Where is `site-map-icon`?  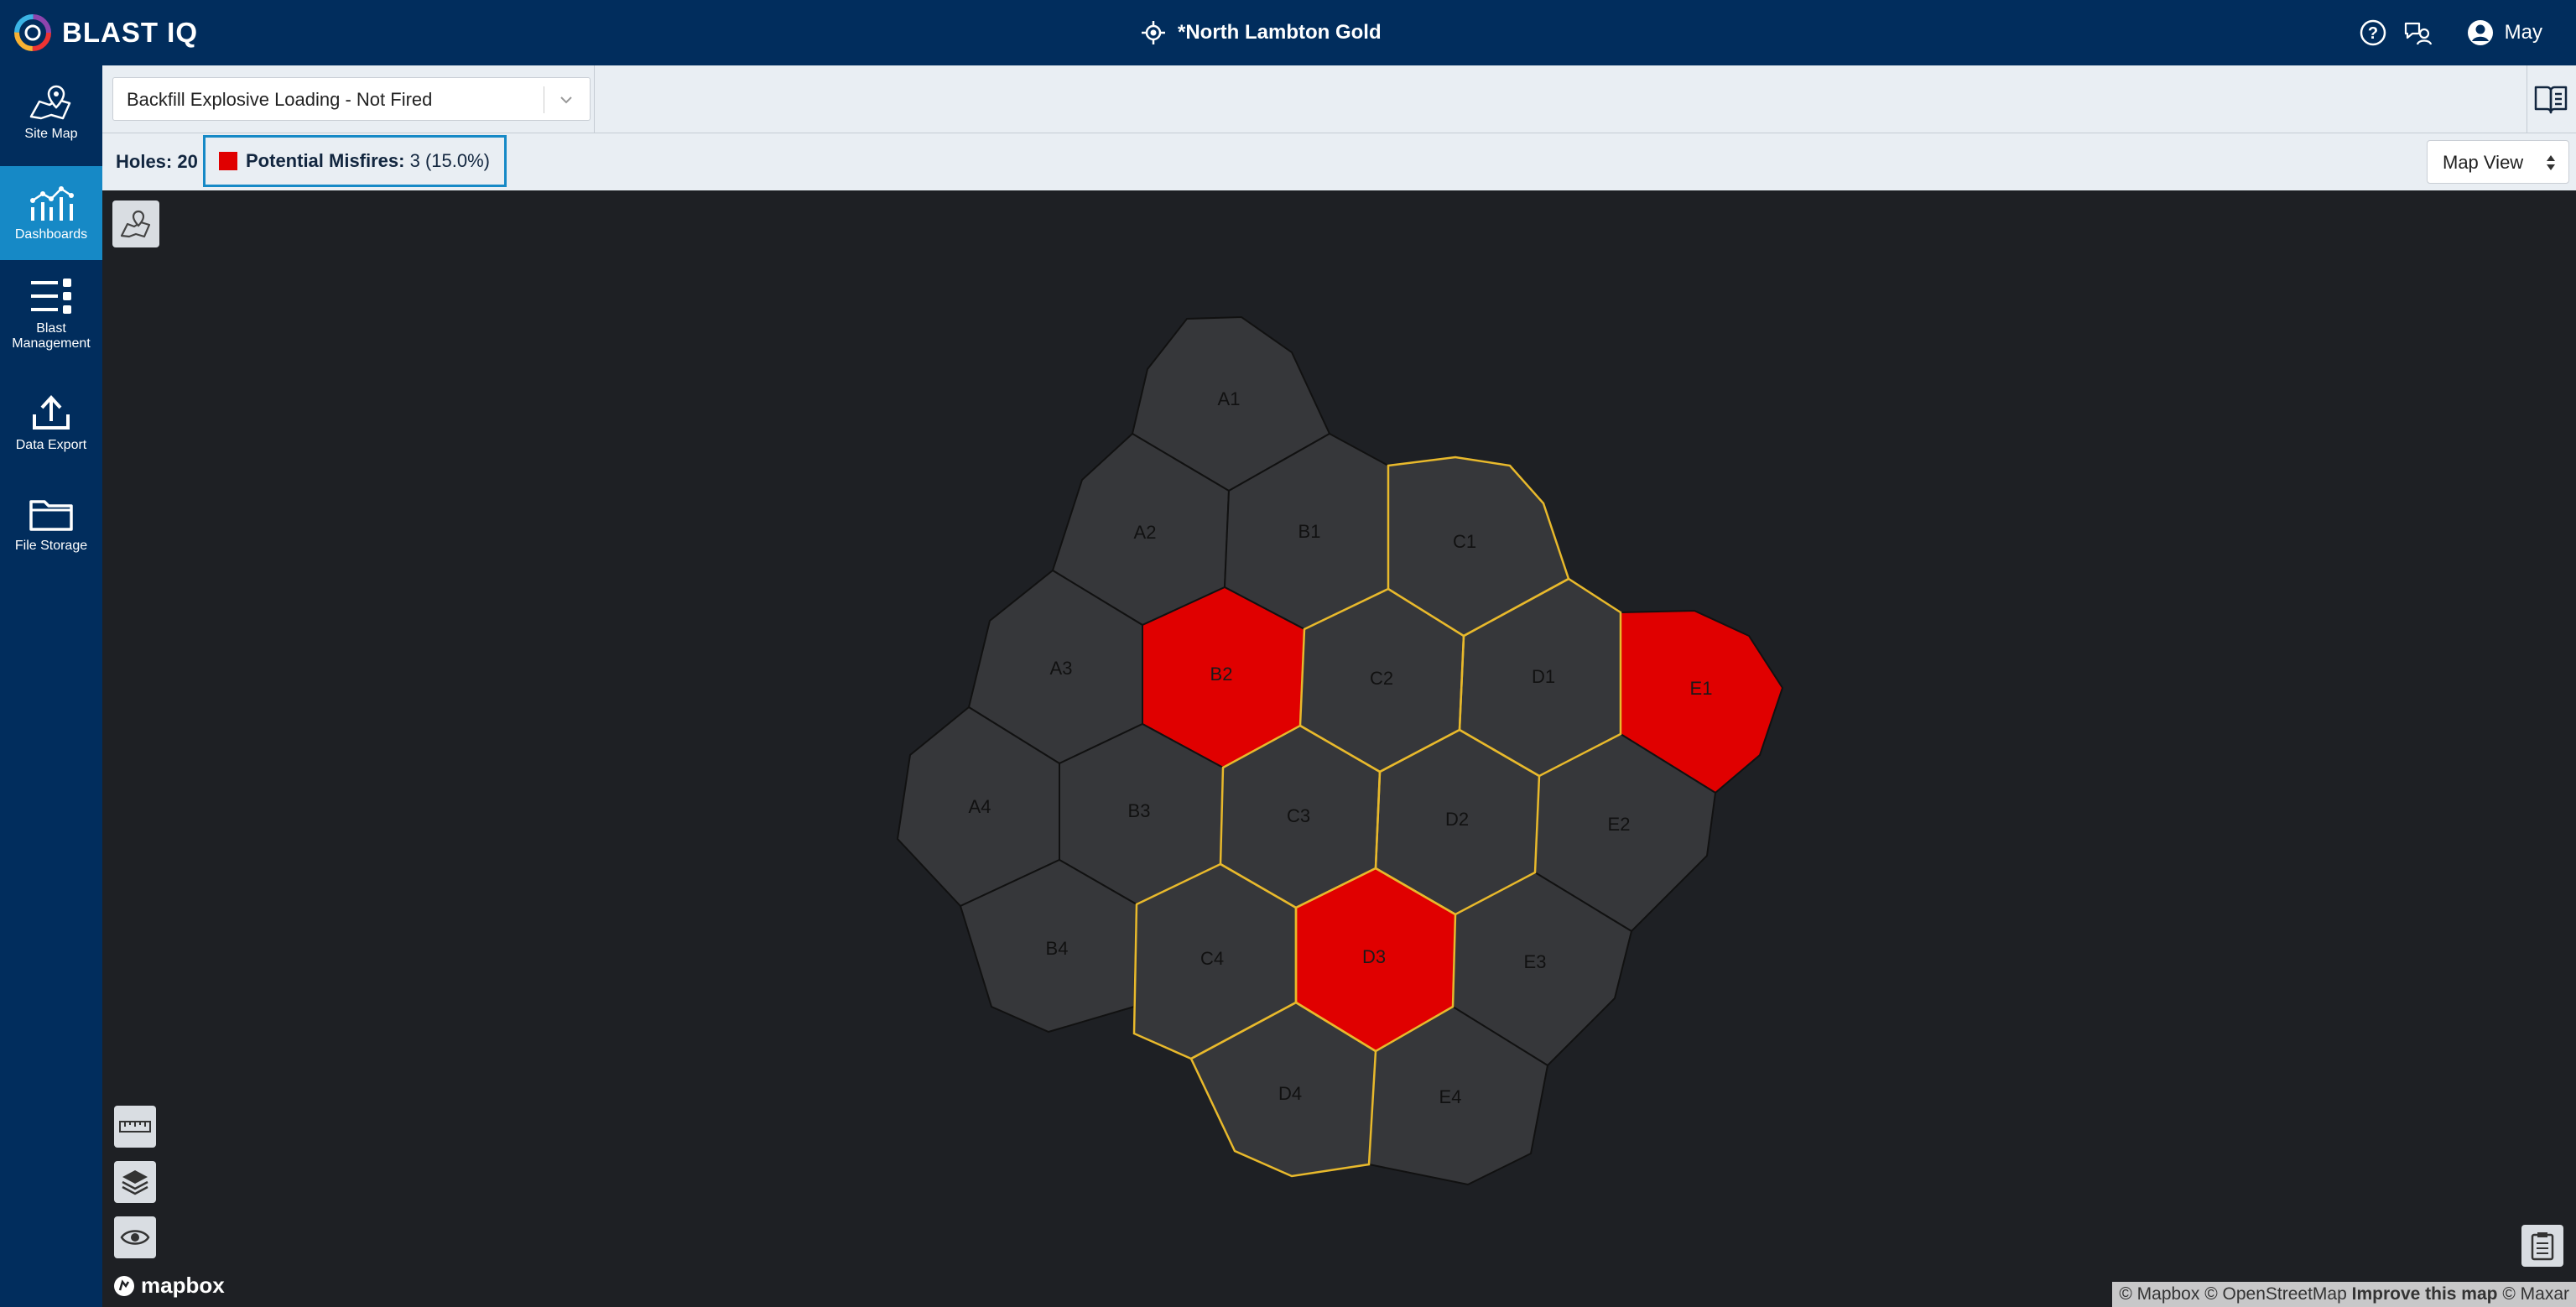 site-map-icon is located at coordinates (50, 103).